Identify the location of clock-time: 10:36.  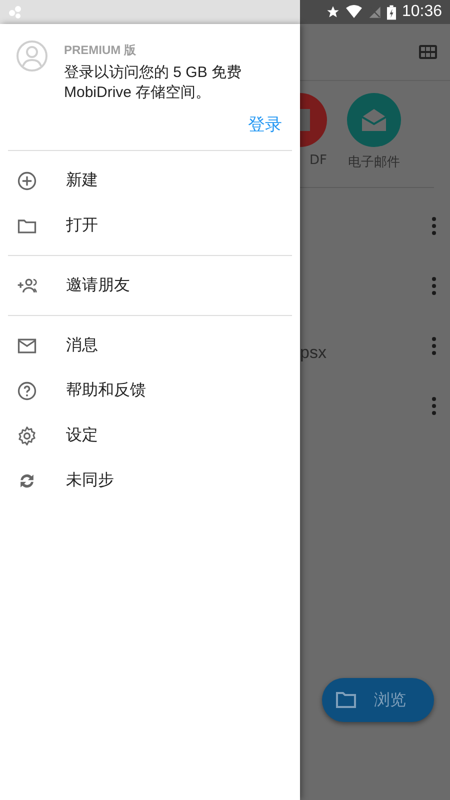
(422, 12).